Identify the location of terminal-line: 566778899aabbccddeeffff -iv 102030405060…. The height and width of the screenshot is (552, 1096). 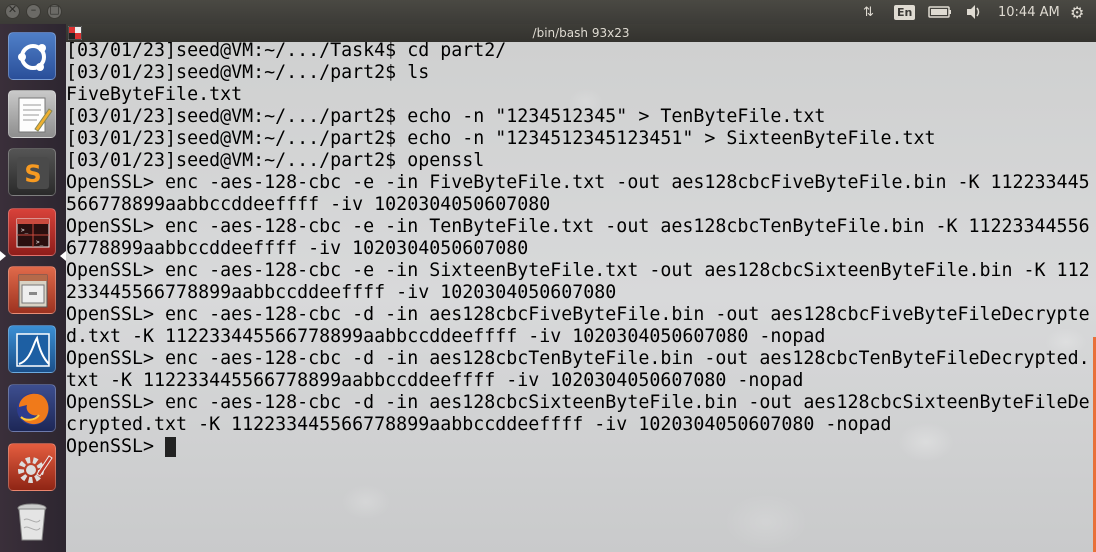
(308, 204).